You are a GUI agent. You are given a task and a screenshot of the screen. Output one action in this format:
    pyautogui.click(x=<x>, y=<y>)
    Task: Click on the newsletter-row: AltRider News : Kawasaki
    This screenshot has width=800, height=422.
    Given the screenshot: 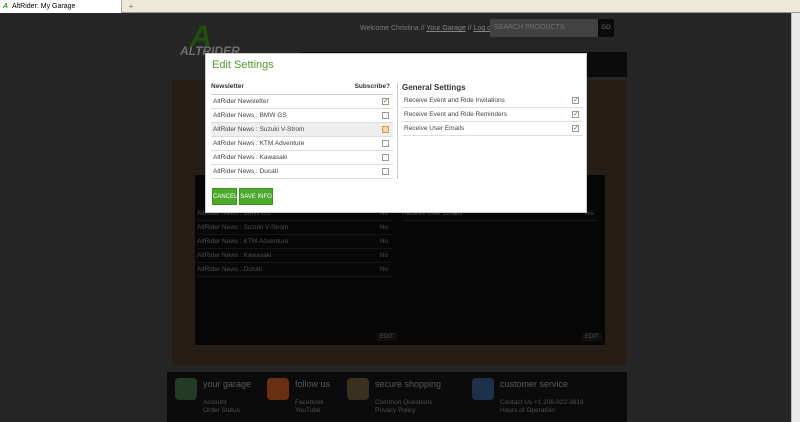 What is the action you would take?
    pyautogui.click(x=302, y=158)
    